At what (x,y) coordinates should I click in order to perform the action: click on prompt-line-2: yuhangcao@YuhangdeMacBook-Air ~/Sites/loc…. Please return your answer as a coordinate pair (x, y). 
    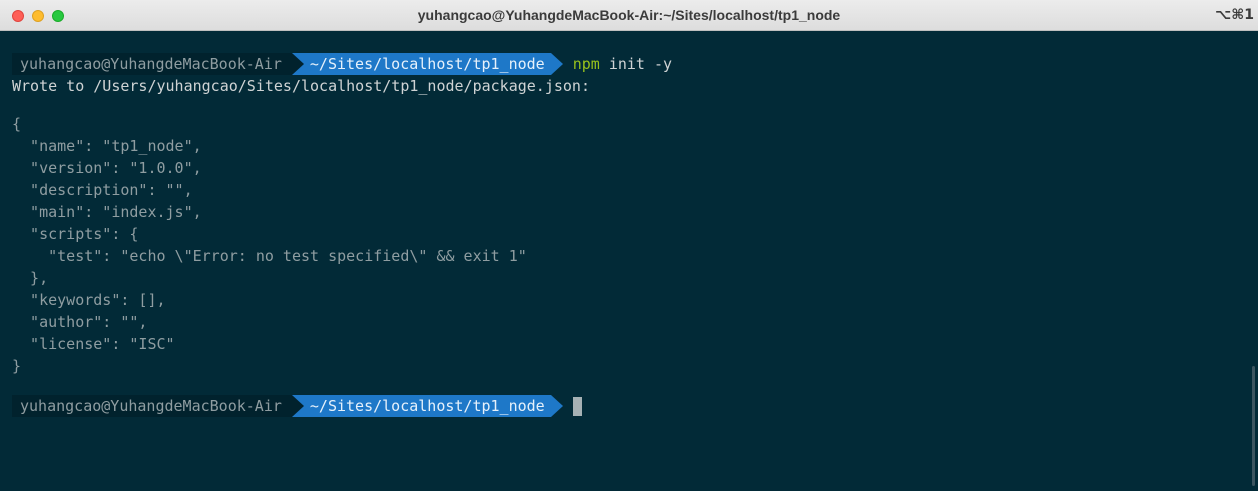
    Looking at the image, I should click on (297, 406).